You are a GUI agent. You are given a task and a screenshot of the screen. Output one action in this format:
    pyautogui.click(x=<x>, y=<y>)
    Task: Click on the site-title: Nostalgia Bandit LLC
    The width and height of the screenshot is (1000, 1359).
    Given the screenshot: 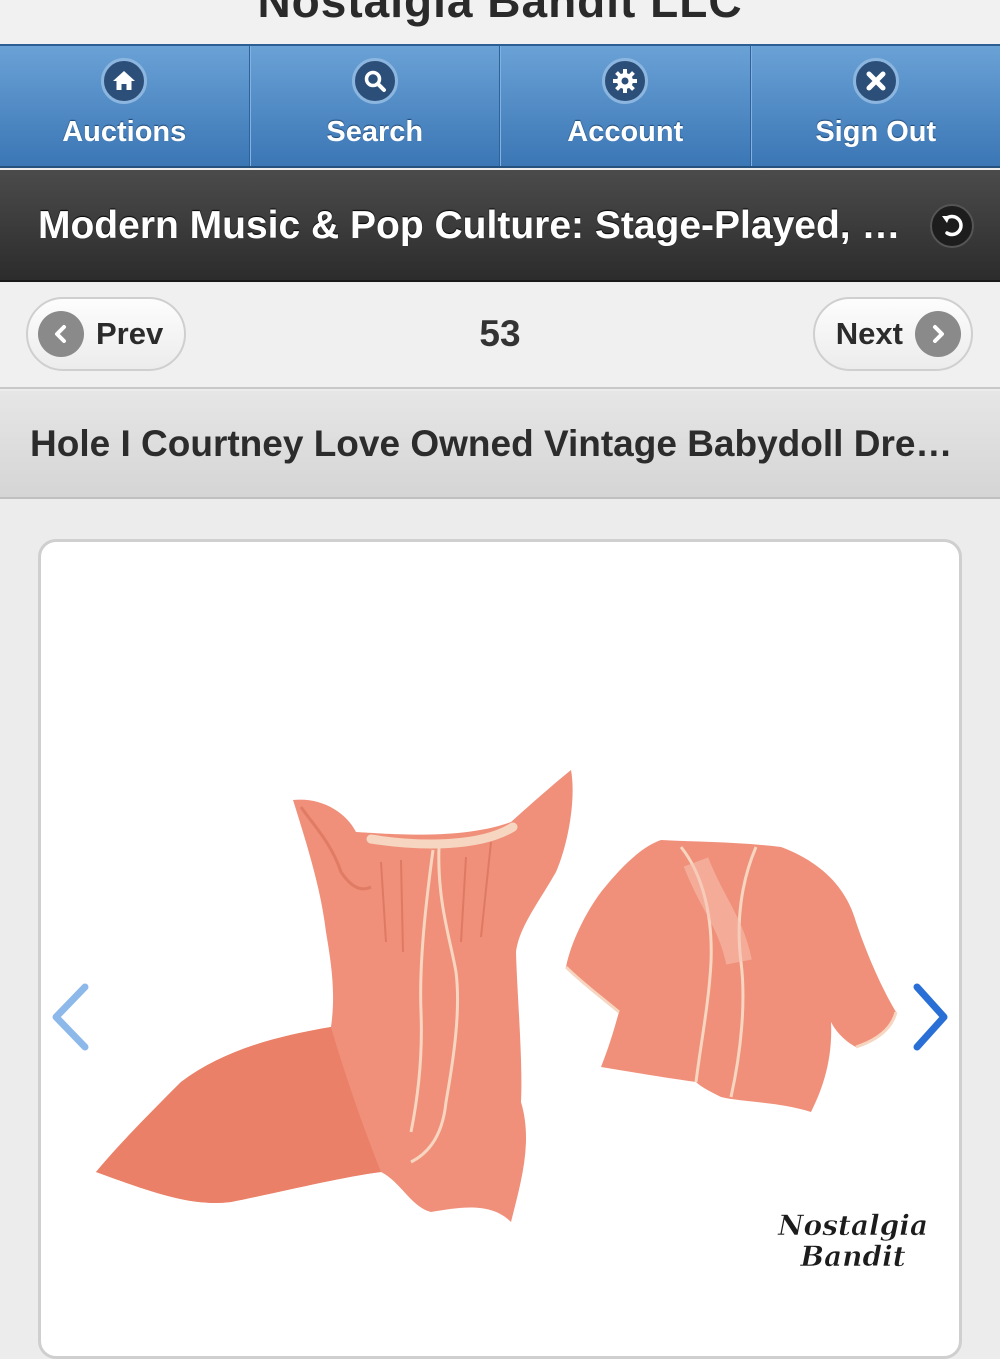 What is the action you would take?
    pyautogui.click(x=500, y=14)
    